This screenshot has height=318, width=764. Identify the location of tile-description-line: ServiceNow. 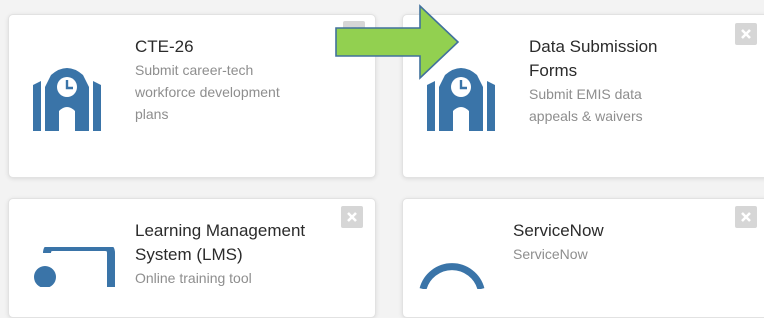
(550, 254).